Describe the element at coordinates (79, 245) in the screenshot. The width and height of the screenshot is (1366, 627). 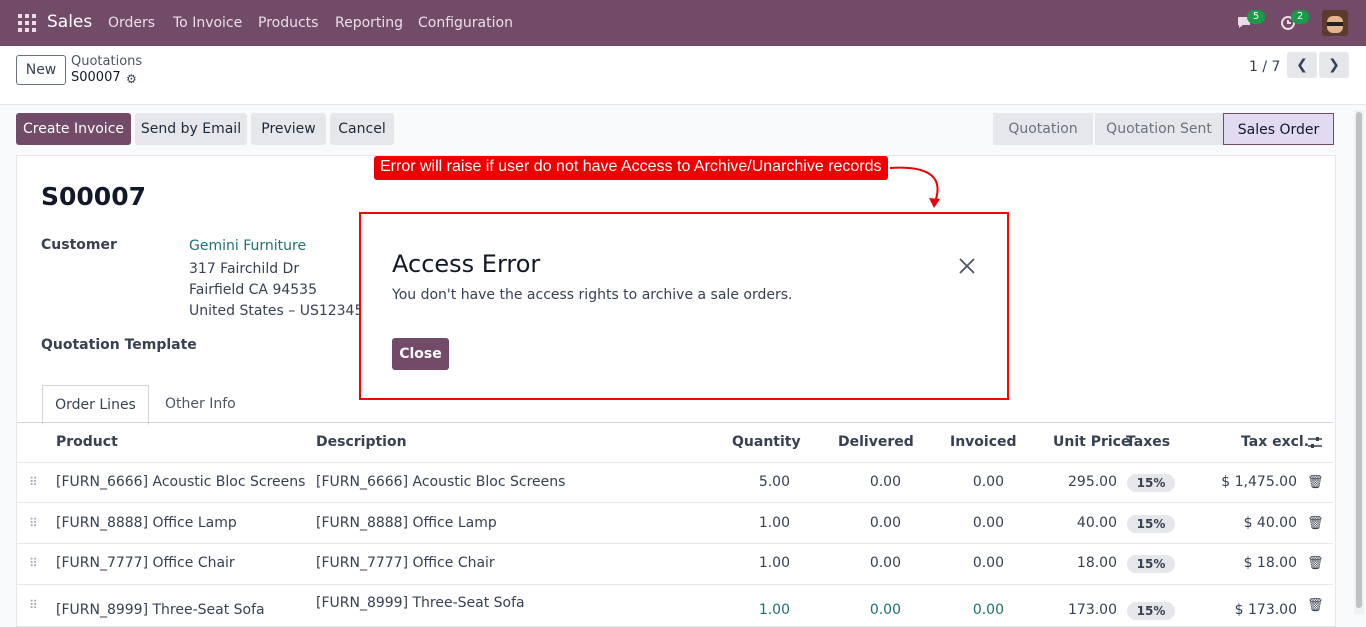
I see `customer-label: Customer` at that location.